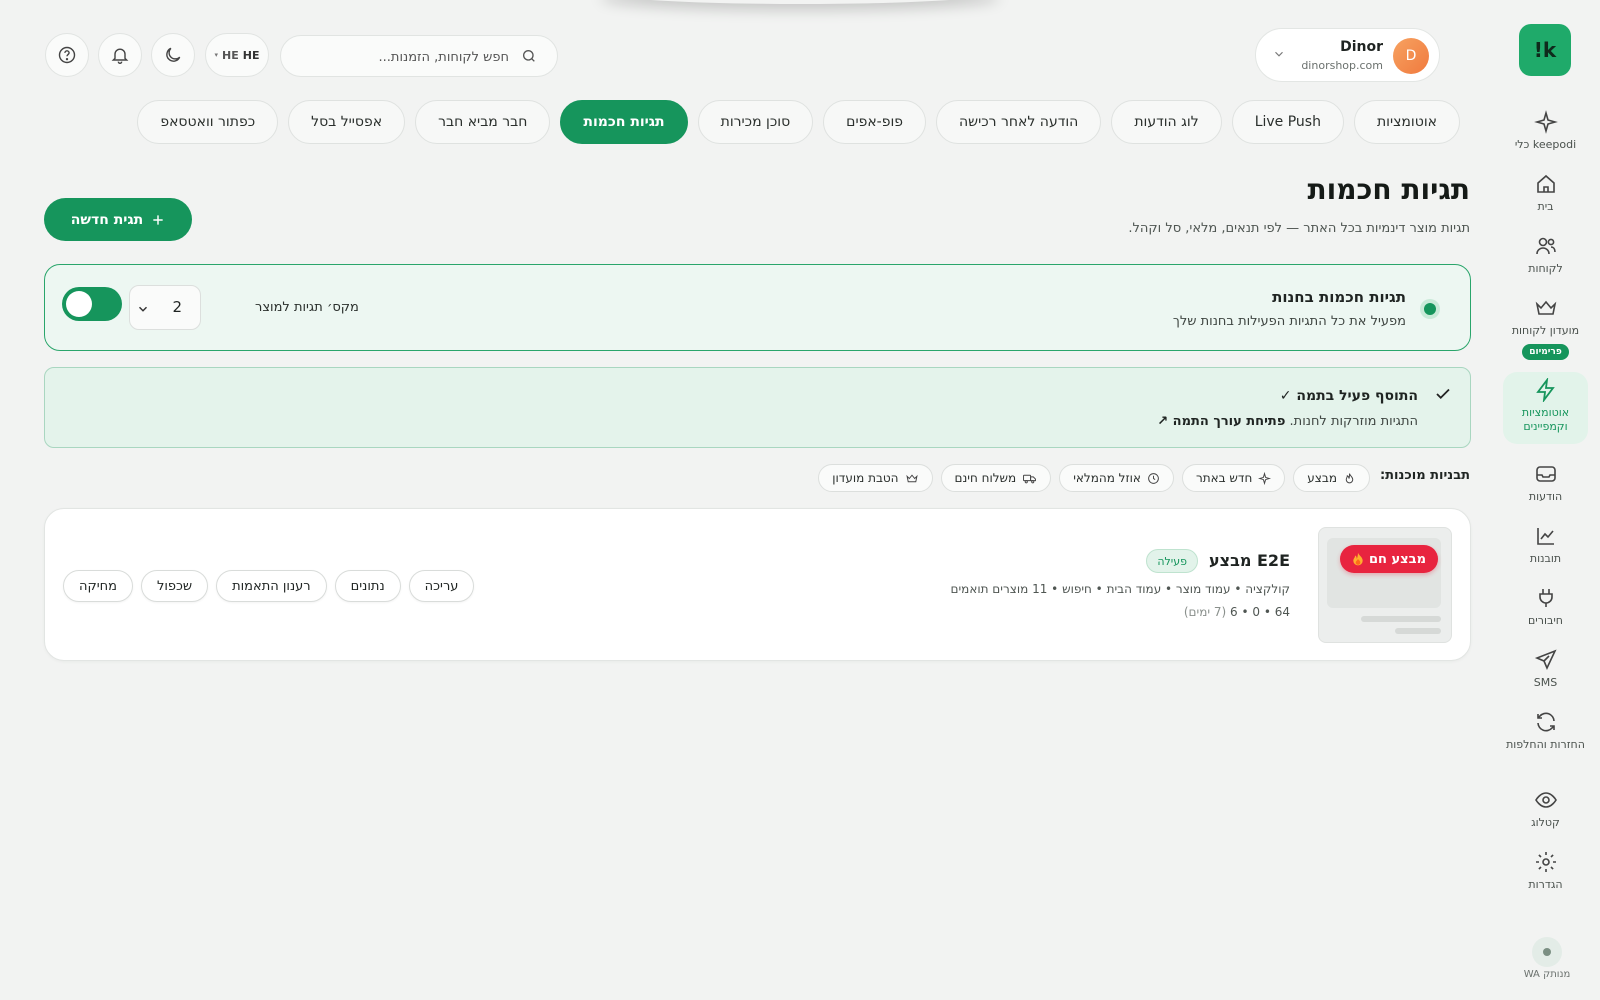 The height and width of the screenshot is (1000, 1600). I want to click on avatar: D, so click(1411, 56).